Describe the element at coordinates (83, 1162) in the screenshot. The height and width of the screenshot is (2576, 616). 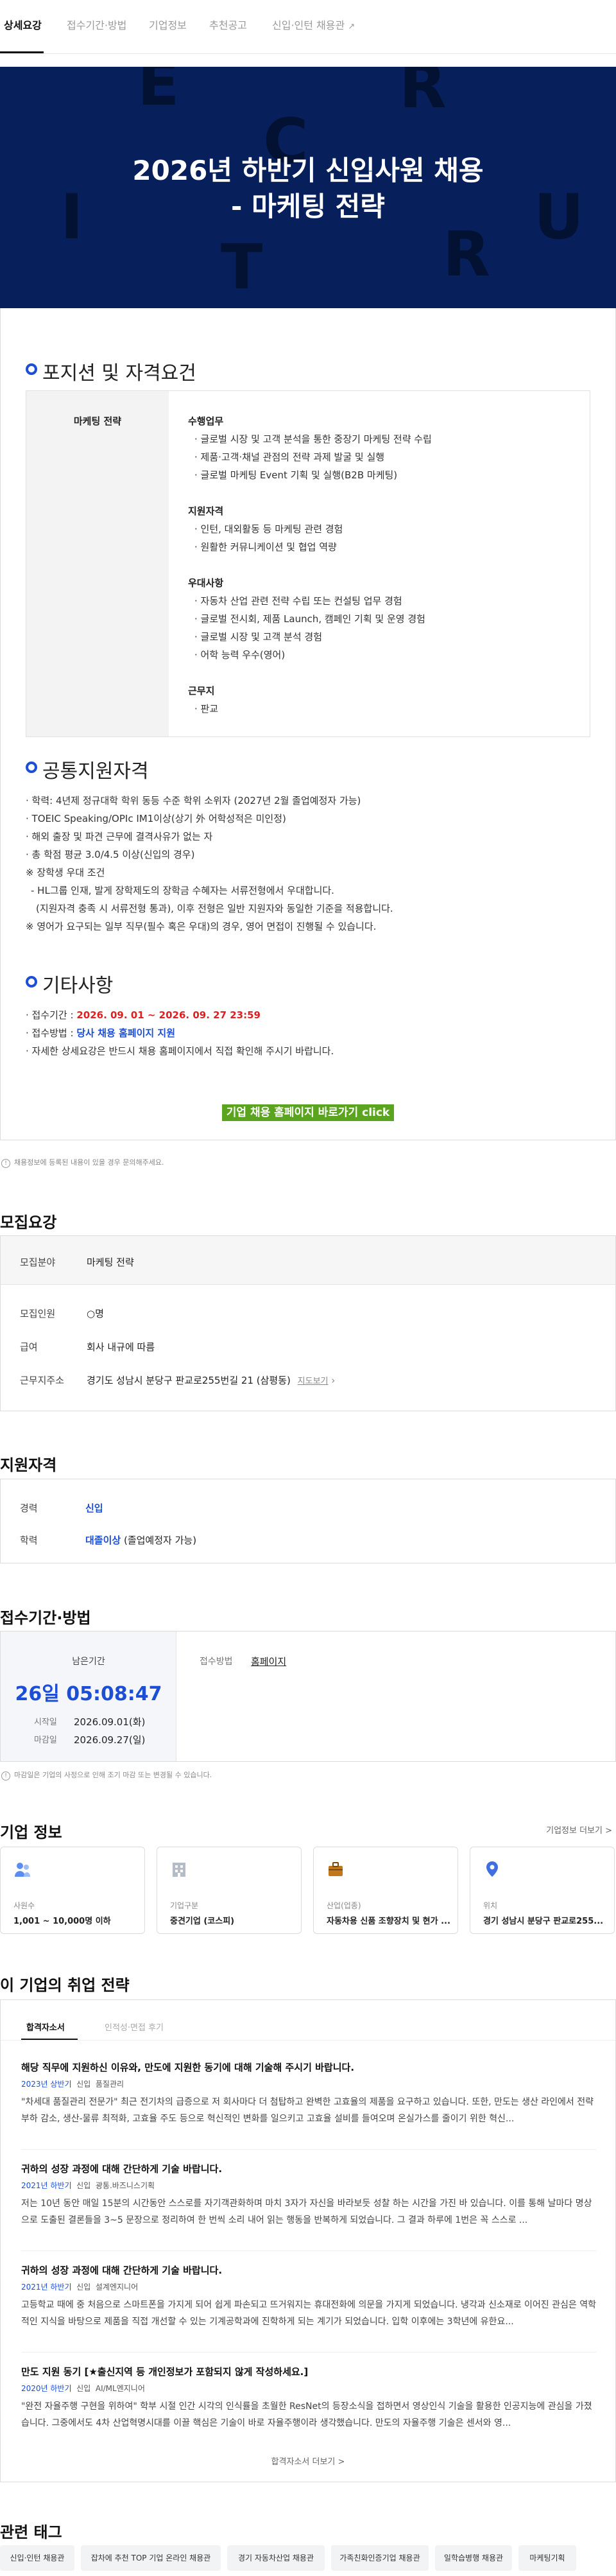
I see `posting-note: ! 채용정보에 등록된 내용이 있을 경우 문의해주세요.` at that location.